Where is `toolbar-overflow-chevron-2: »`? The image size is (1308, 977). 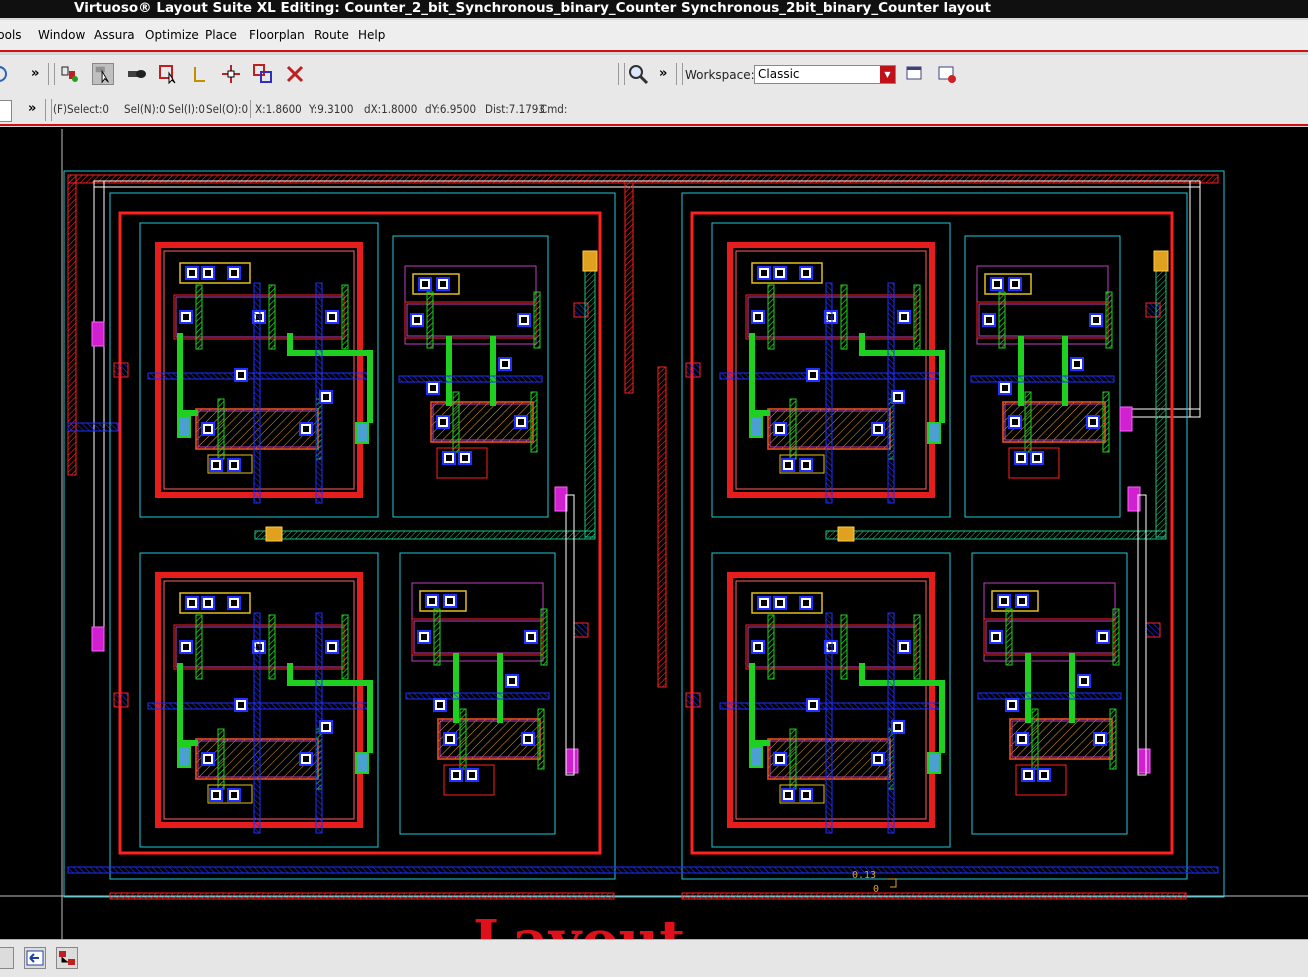
toolbar-overflow-chevron-2: » is located at coordinates (663, 73).